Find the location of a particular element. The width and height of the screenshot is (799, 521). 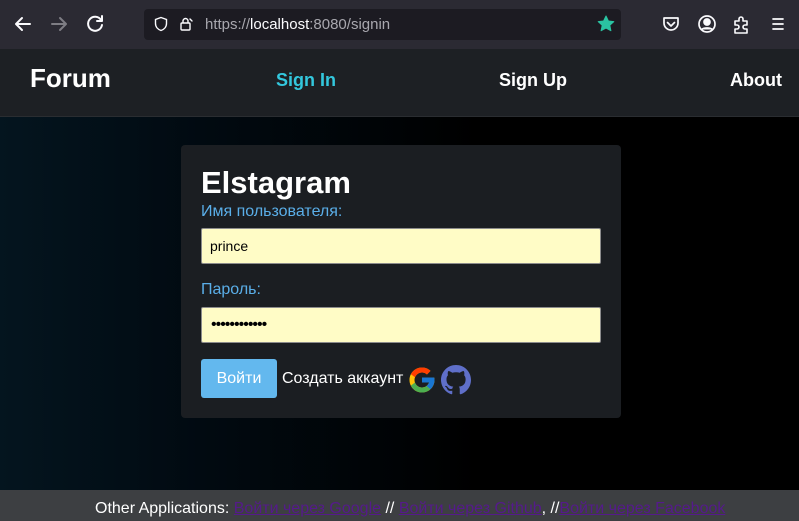

browser-toolbar: https://localhost:8080/signin is located at coordinates (399, 24).